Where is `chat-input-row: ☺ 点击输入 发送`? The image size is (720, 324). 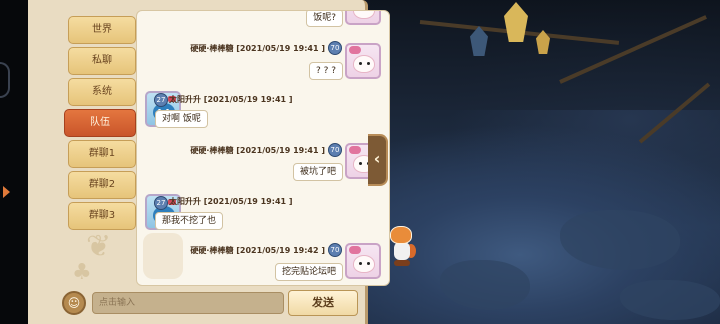
chat-input-row: ☺ 点击输入 发送 is located at coordinates (212, 304).